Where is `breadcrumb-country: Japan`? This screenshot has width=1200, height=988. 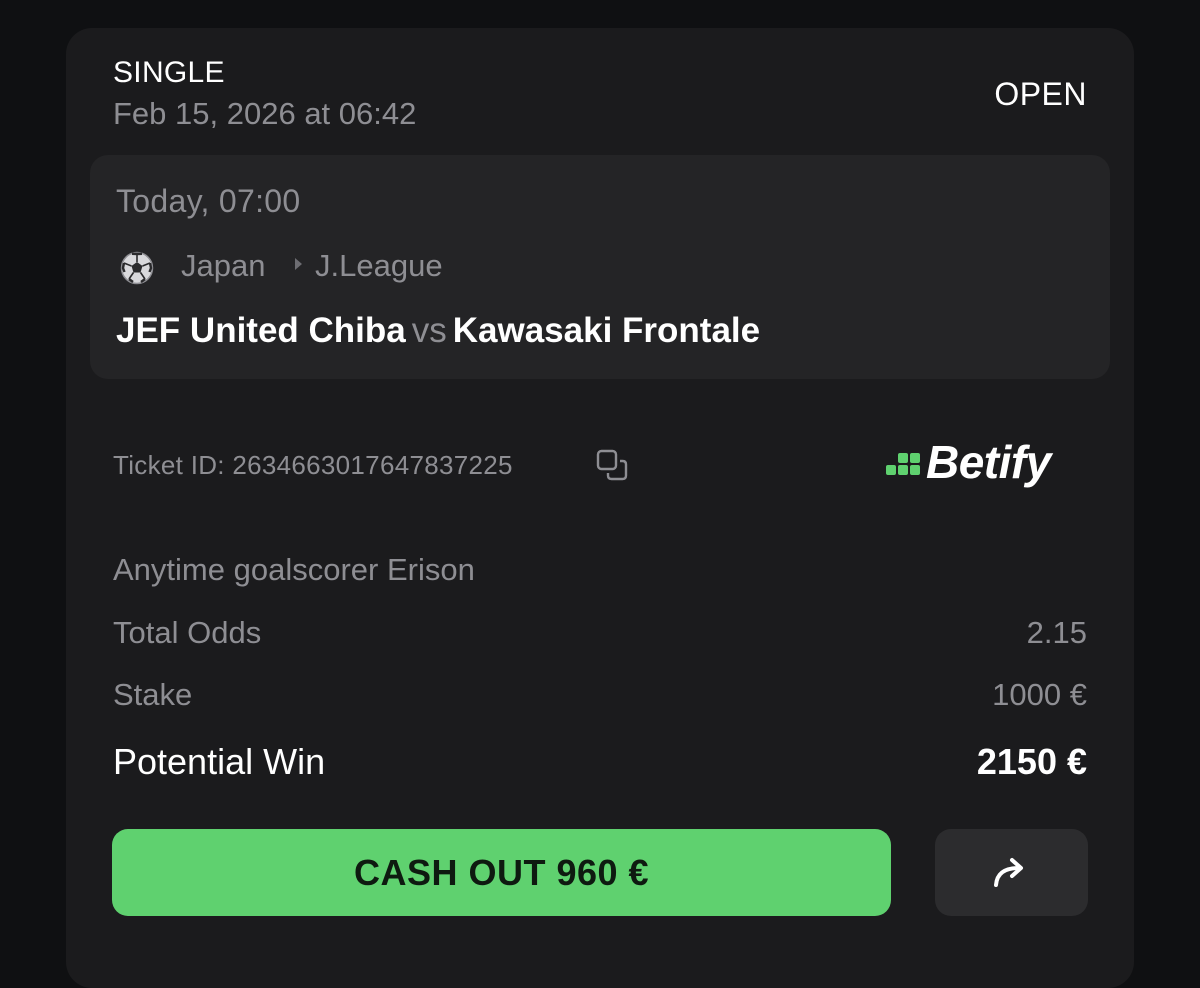
breadcrumb-country: Japan is located at coordinates (223, 265).